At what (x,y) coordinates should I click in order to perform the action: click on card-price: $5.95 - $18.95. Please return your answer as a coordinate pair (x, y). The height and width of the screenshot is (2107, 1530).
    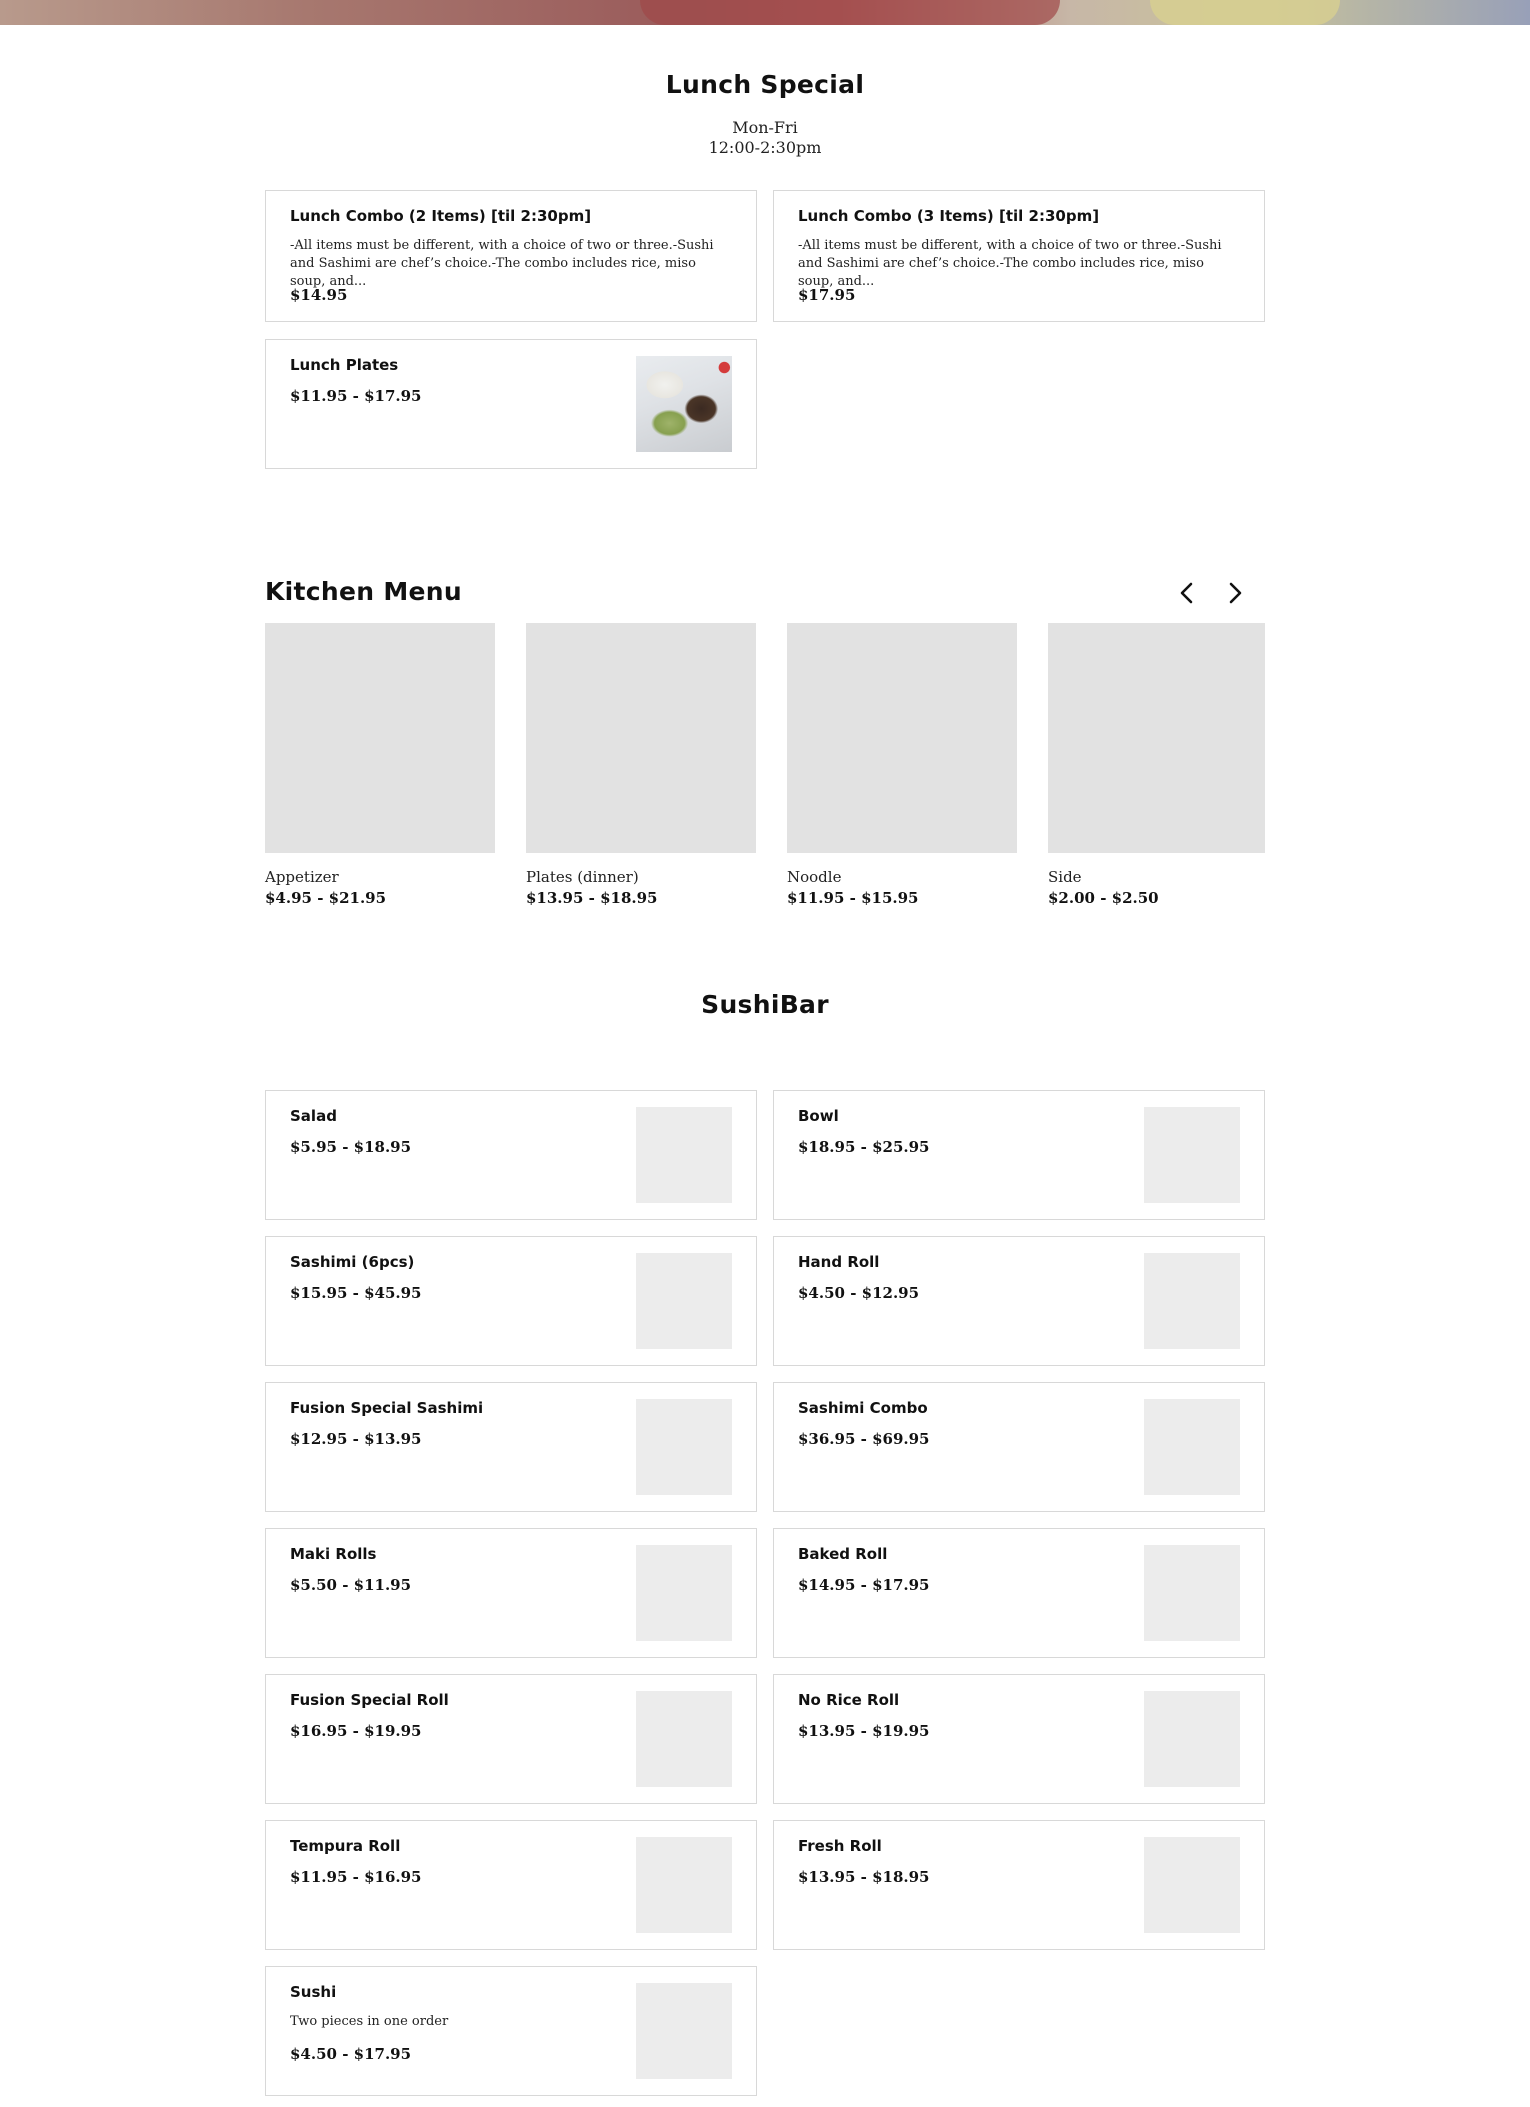
    Looking at the image, I should click on (351, 1147).